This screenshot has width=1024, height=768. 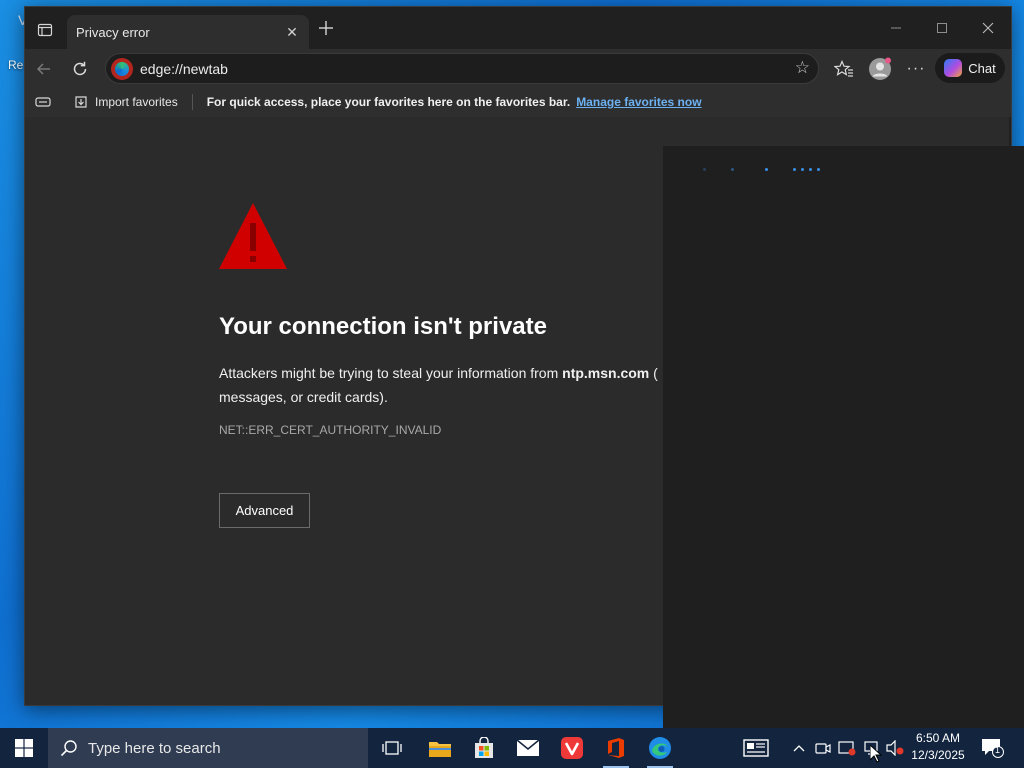 I want to click on edge-taskbar-button, so click(x=660, y=748).